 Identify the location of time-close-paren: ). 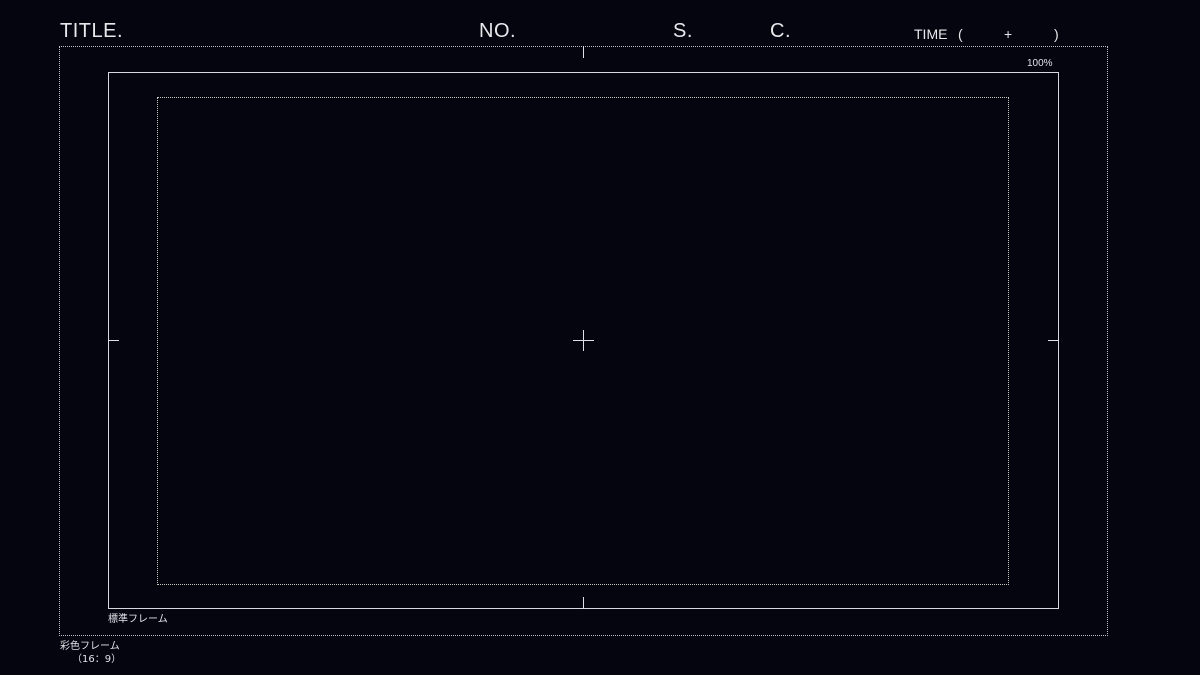
(1056, 34).